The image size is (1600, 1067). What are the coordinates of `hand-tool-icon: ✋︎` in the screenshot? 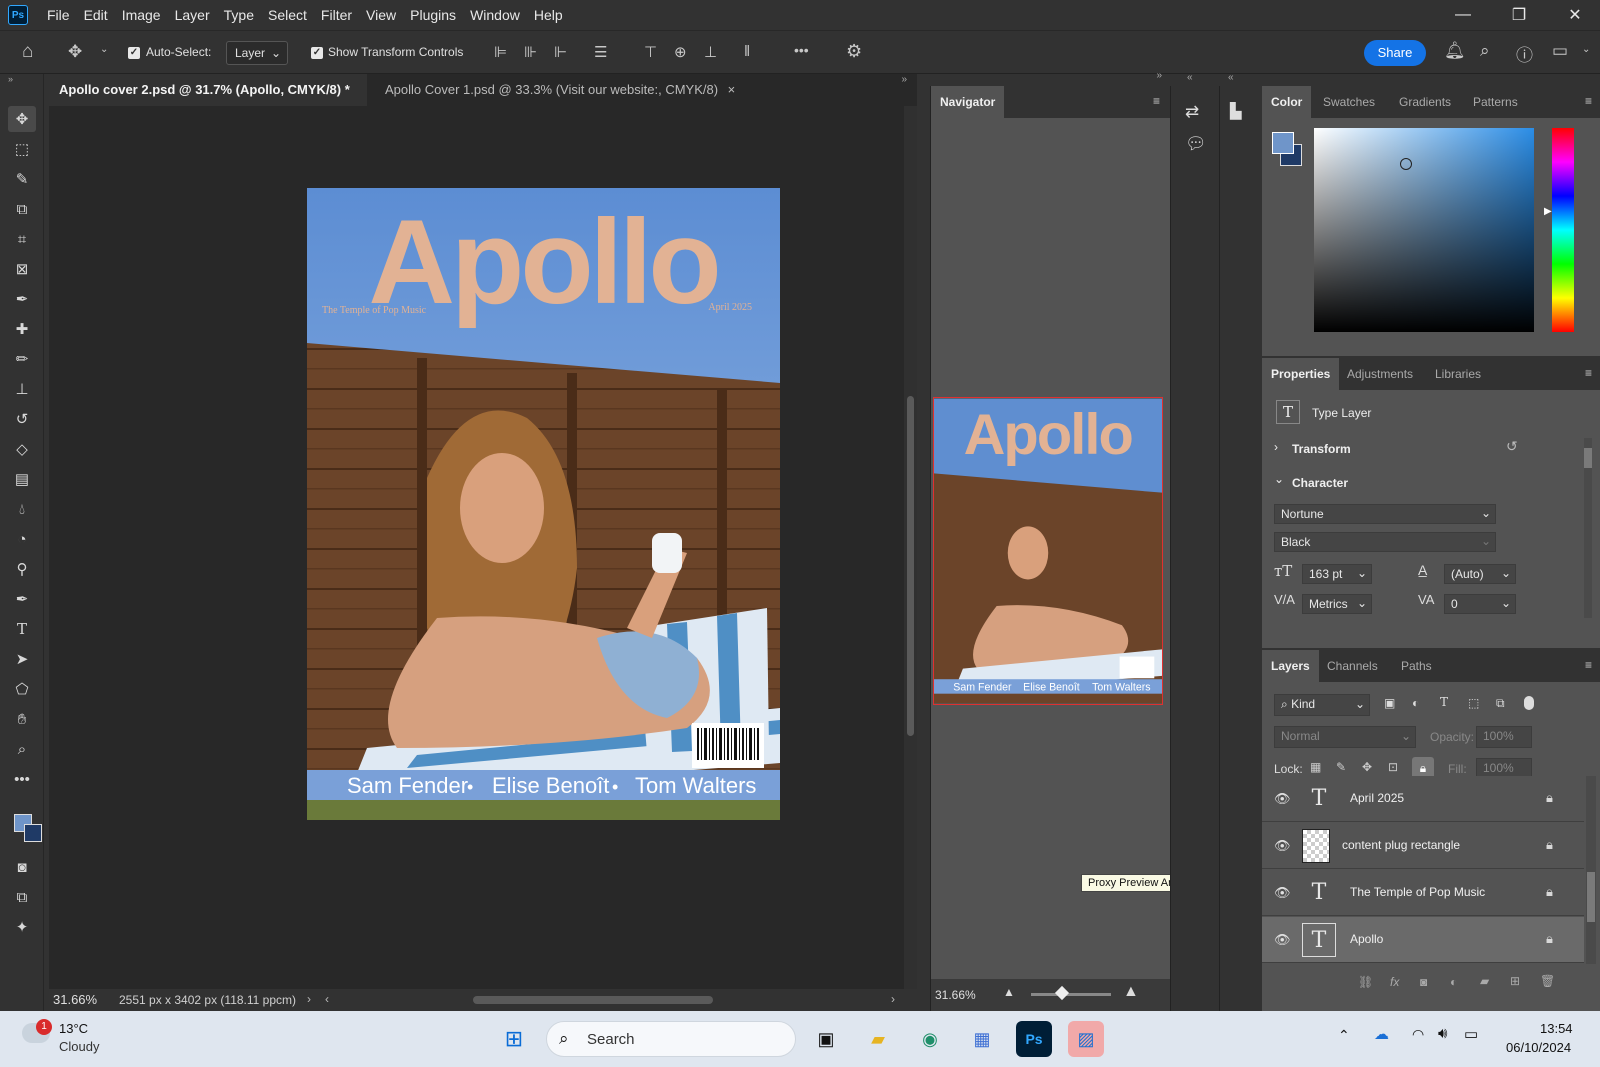 It's located at (22, 719).